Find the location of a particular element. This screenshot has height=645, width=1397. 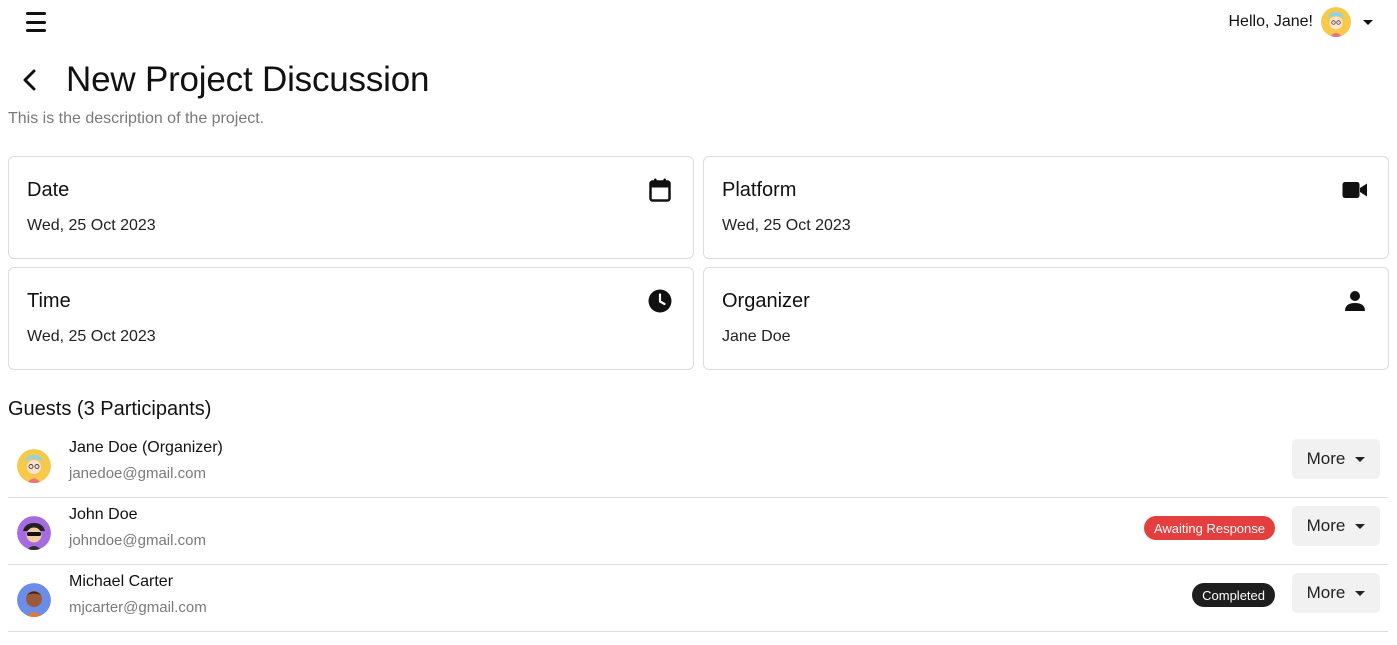

hamburger-menu-icon is located at coordinates (37, 22).